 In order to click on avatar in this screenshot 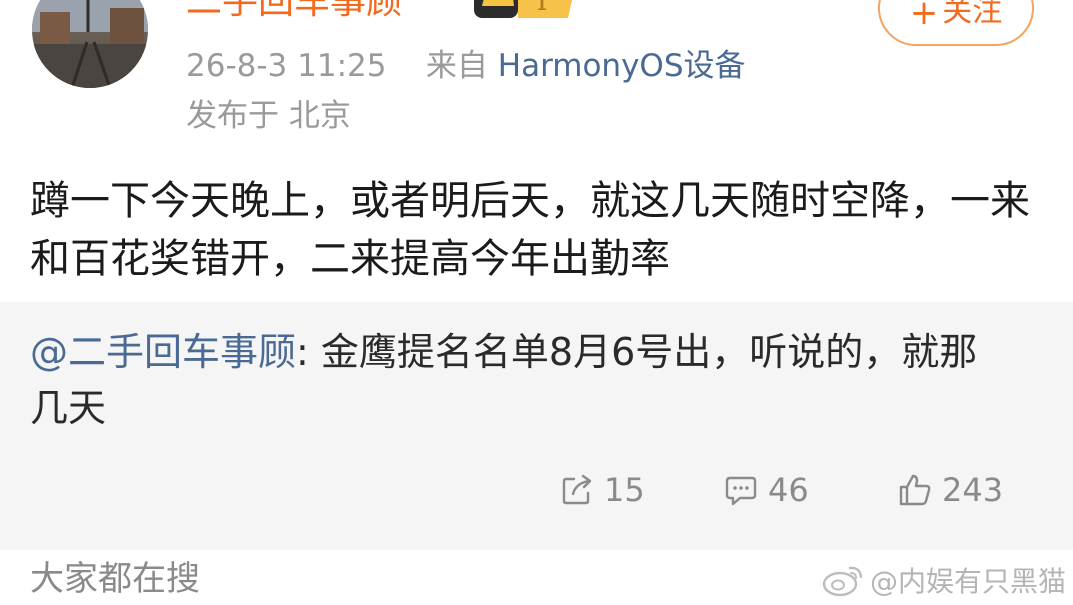, I will do `click(90, 44)`.